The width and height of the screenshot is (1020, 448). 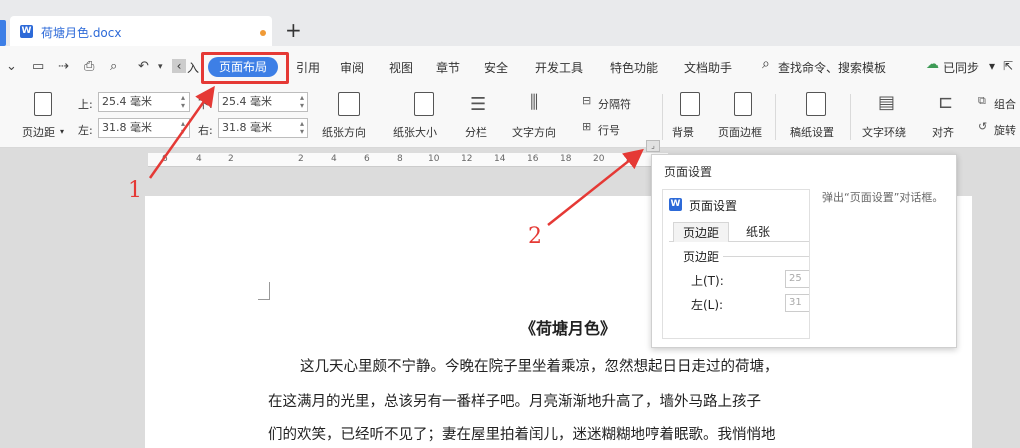 What do you see at coordinates (568, 327) in the screenshot?
I see `document-heading: 《荷塘月色》` at bounding box center [568, 327].